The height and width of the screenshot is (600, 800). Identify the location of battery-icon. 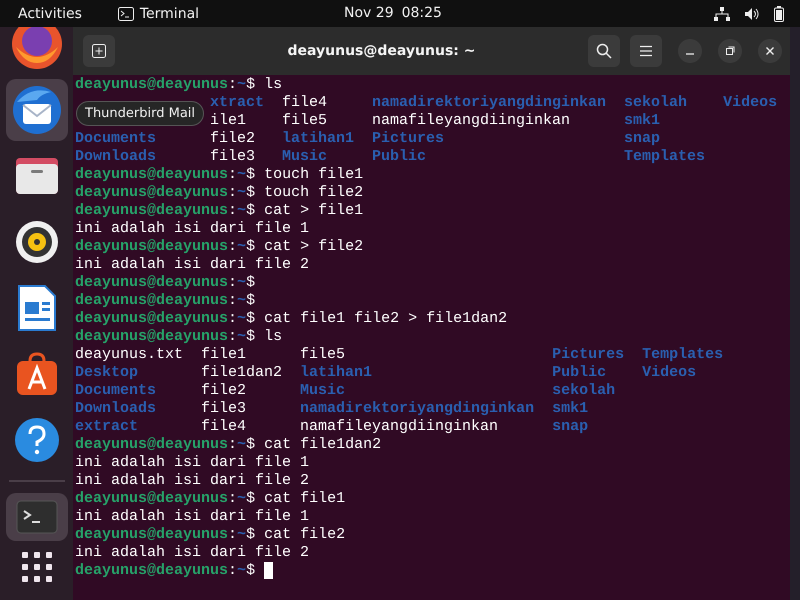
(779, 14).